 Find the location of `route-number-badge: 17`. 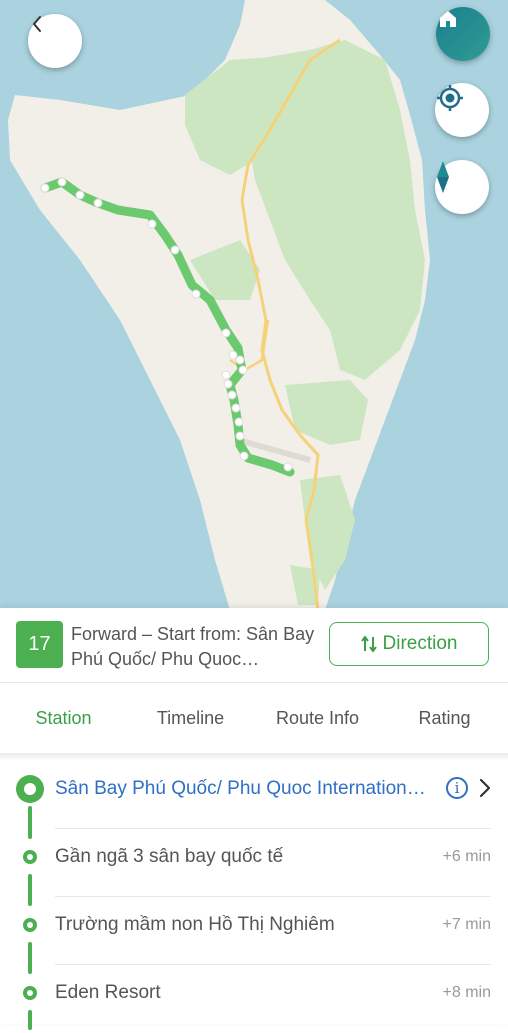

route-number-badge: 17 is located at coordinates (39, 644).